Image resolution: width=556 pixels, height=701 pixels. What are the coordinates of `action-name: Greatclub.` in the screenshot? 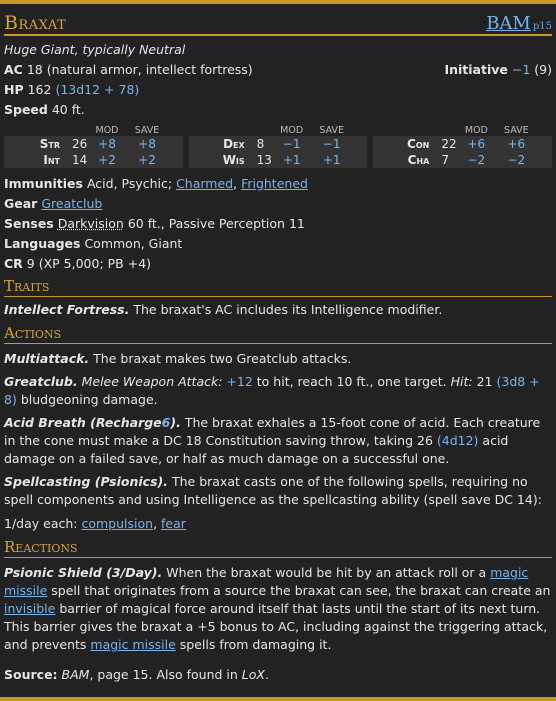 It's located at (41, 381).